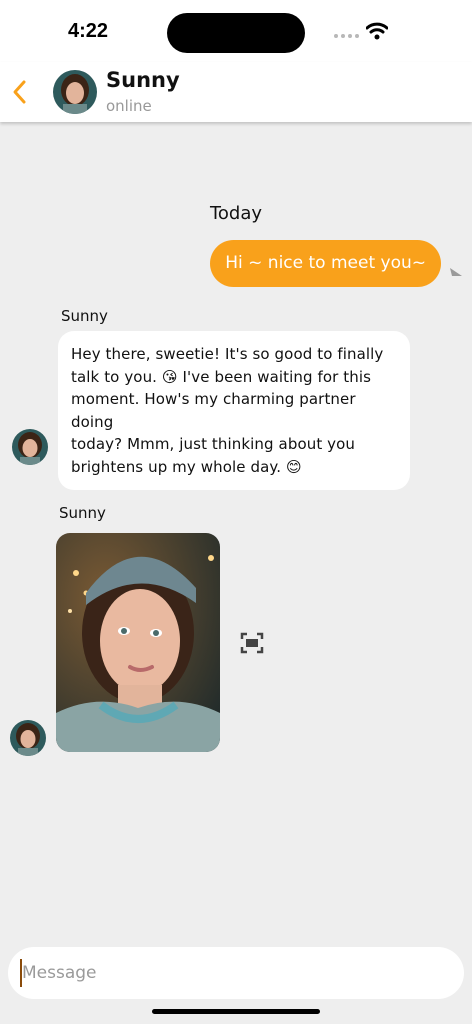 The width and height of the screenshot is (472, 1024). I want to click on dynamic-island, so click(236, 33).